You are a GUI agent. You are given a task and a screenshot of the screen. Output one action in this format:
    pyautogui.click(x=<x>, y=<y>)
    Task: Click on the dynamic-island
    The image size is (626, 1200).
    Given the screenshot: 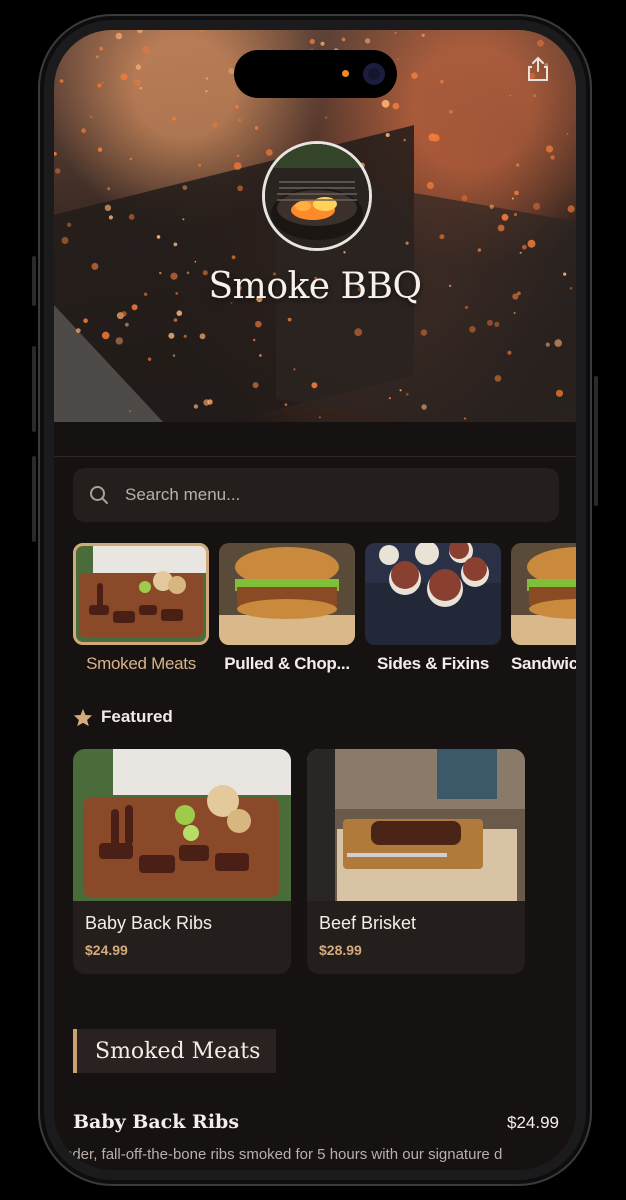 What is the action you would take?
    pyautogui.click(x=315, y=74)
    